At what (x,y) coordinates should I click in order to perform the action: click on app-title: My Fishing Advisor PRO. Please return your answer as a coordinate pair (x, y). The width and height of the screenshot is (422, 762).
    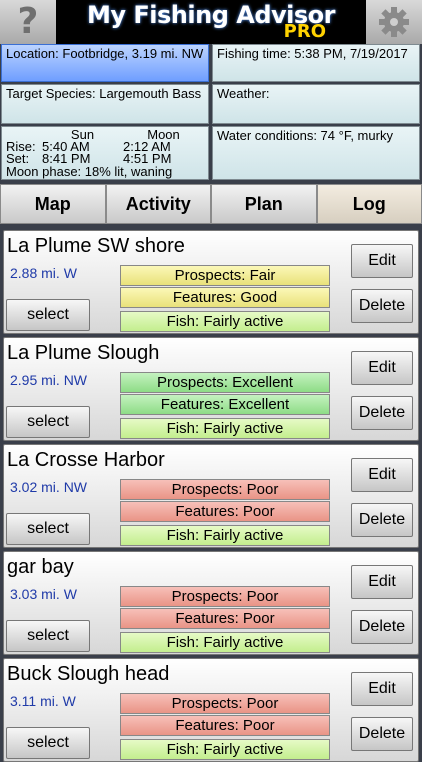
    Looking at the image, I should click on (211, 22).